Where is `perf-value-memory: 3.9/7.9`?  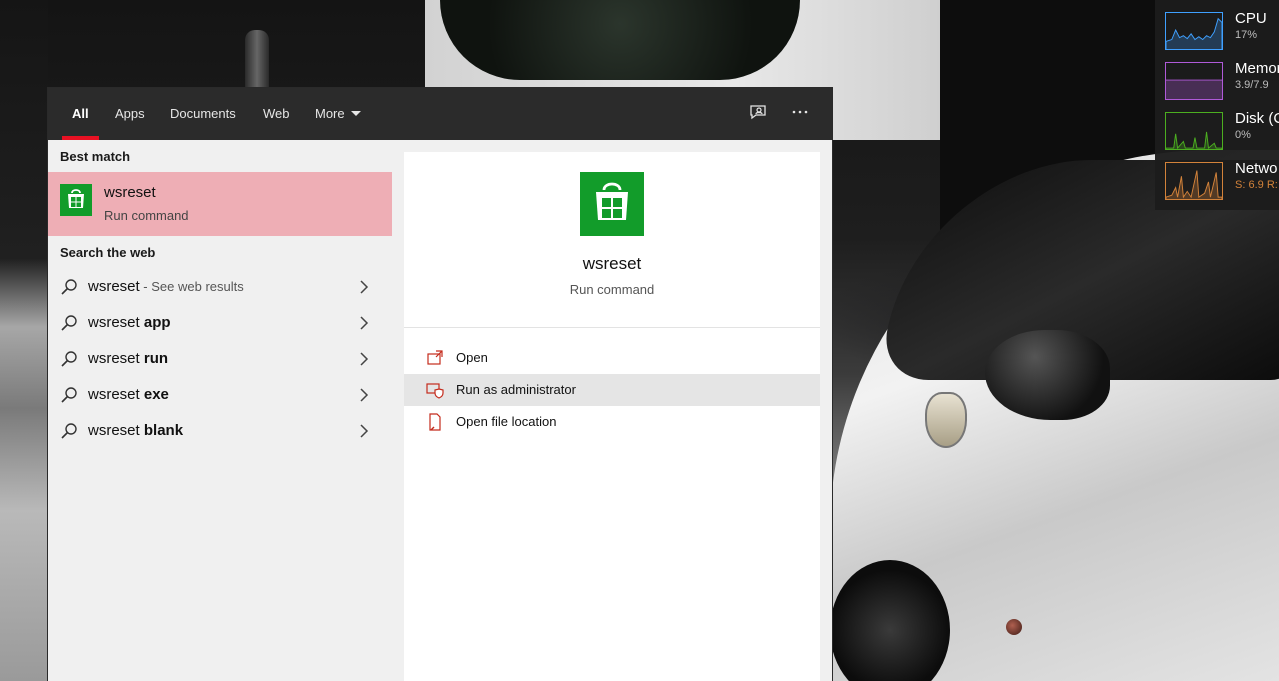
perf-value-memory: 3.9/7.9 is located at coordinates (1252, 85).